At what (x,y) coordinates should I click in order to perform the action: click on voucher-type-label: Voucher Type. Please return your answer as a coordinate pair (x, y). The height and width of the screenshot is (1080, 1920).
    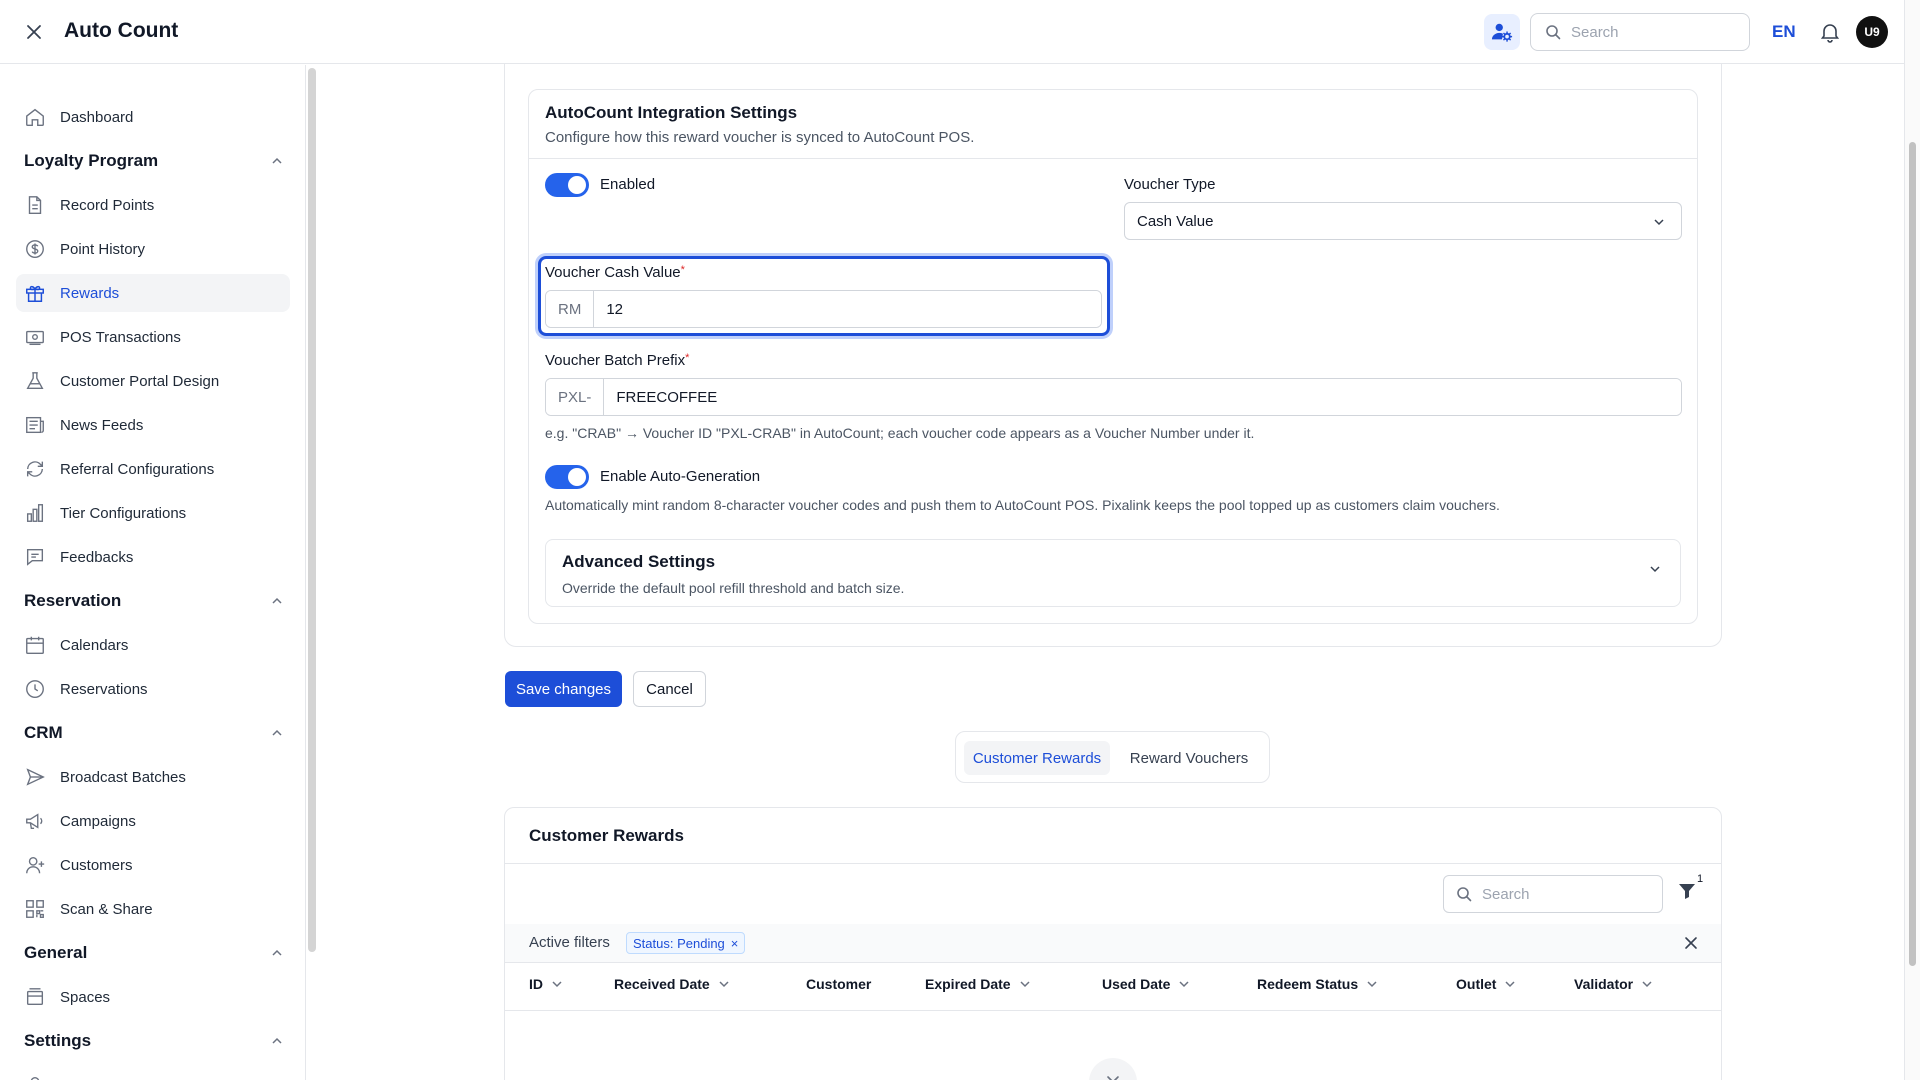
    Looking at the image, I should click on (1170, 184).